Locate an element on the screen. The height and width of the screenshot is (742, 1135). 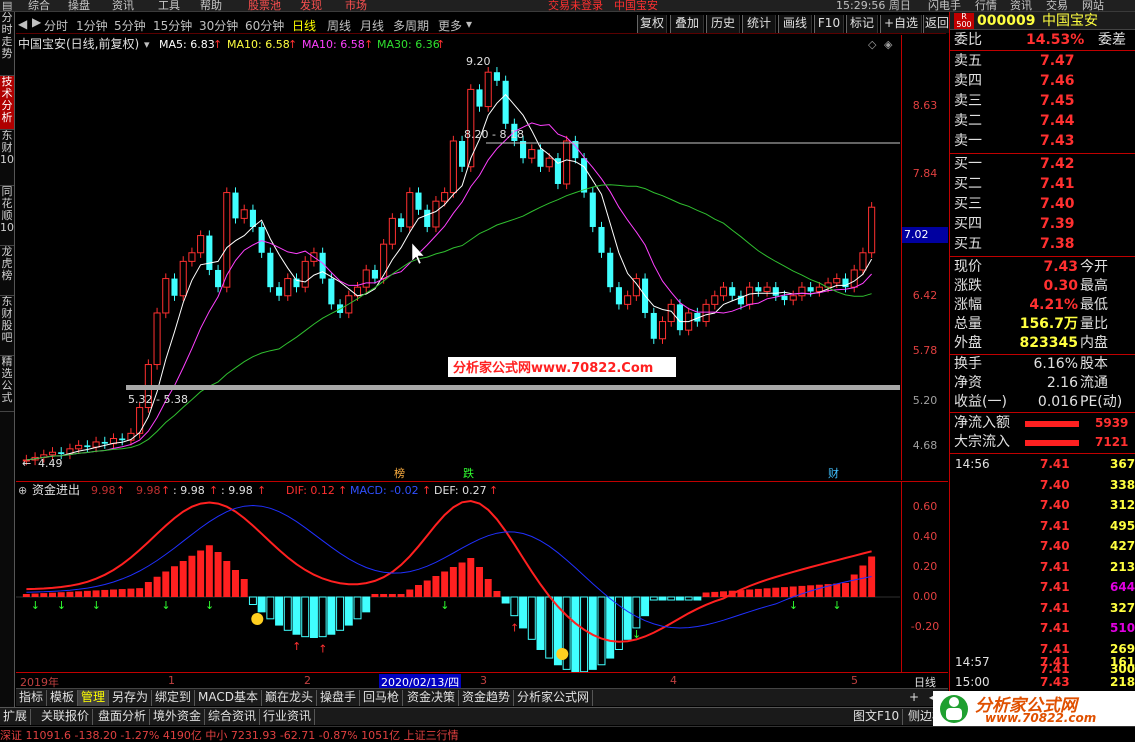
menu-item: 工具 is located at coordinates (169, 5).